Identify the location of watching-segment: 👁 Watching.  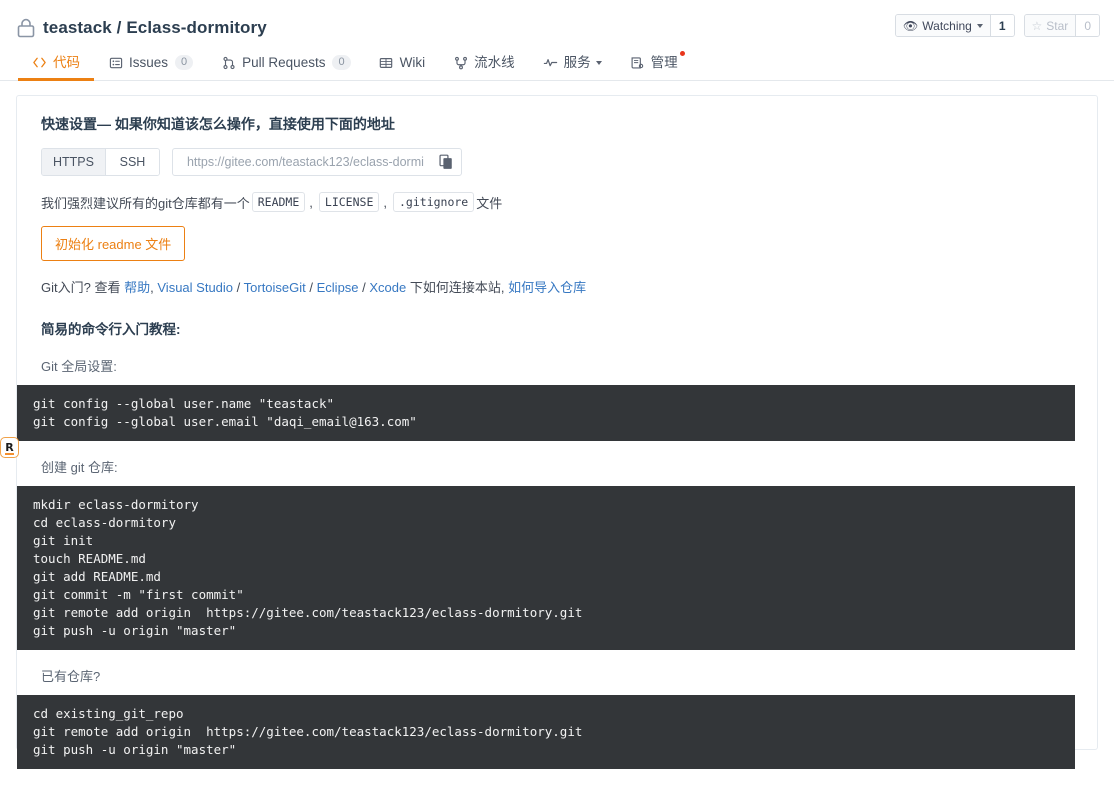
(943, 25).